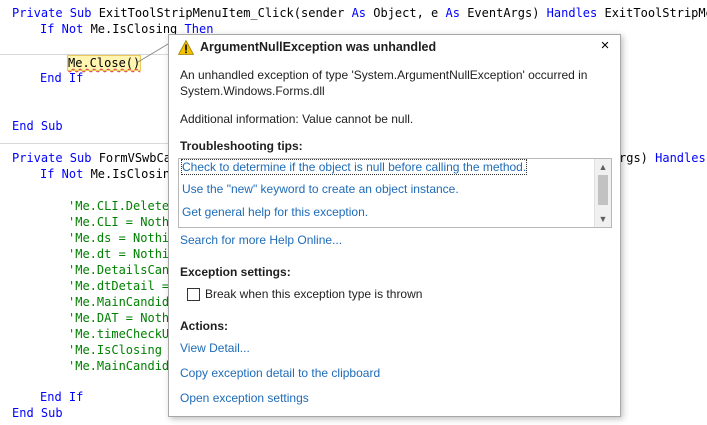 Image resolution: width=707 pixels, height=425 pixels. What do you see at coordinates (280, 373) in the screenshot?
I see `copy-exception-detail-link: Copy exception detail to the clipboard` at bounding box center [280, 373].